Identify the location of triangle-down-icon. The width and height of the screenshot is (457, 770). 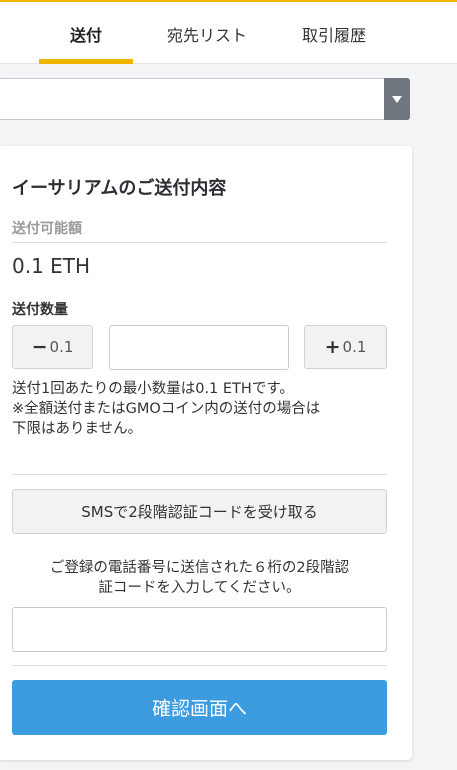
(397, 99).